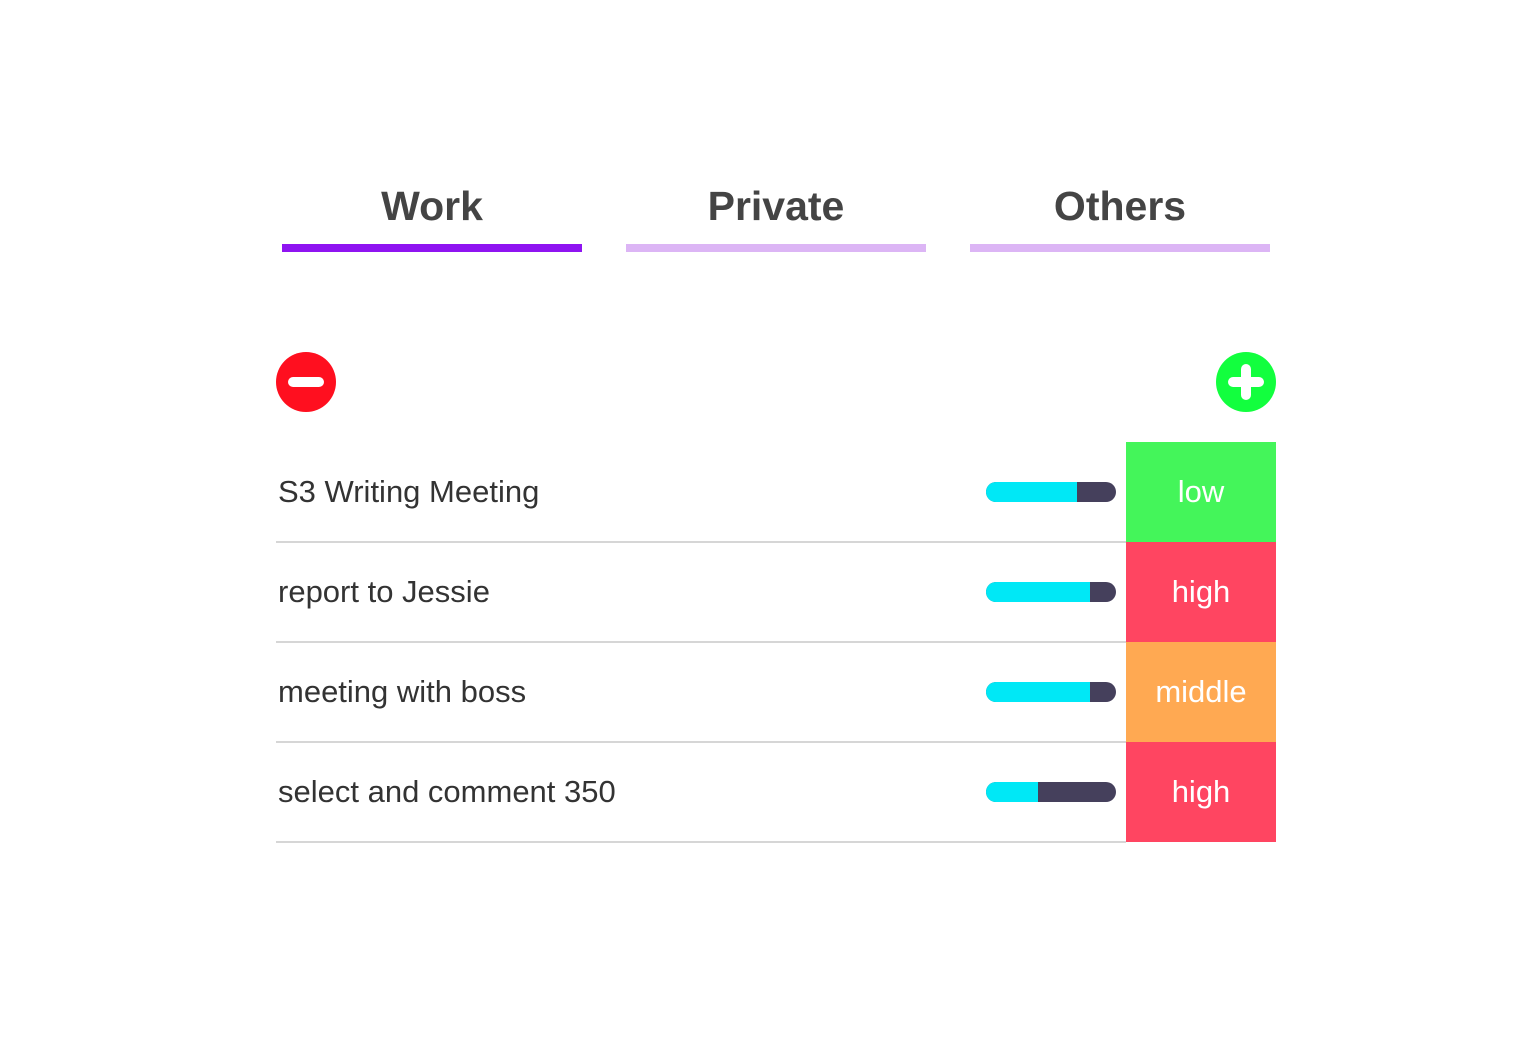  I want to click on tab-others-label: Others, so click(1120, 206).